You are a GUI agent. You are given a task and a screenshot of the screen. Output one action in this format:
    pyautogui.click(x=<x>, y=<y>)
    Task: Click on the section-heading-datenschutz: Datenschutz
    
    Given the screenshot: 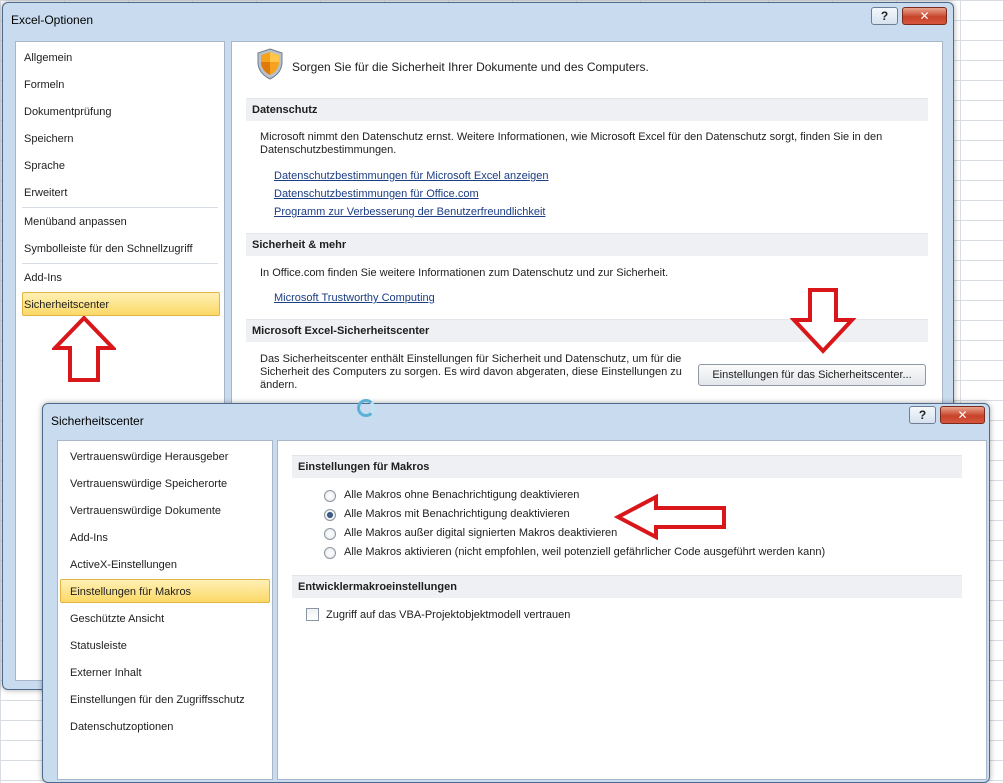 What is the action you would take?
    pyautogui.click(x=587, y=109)
    